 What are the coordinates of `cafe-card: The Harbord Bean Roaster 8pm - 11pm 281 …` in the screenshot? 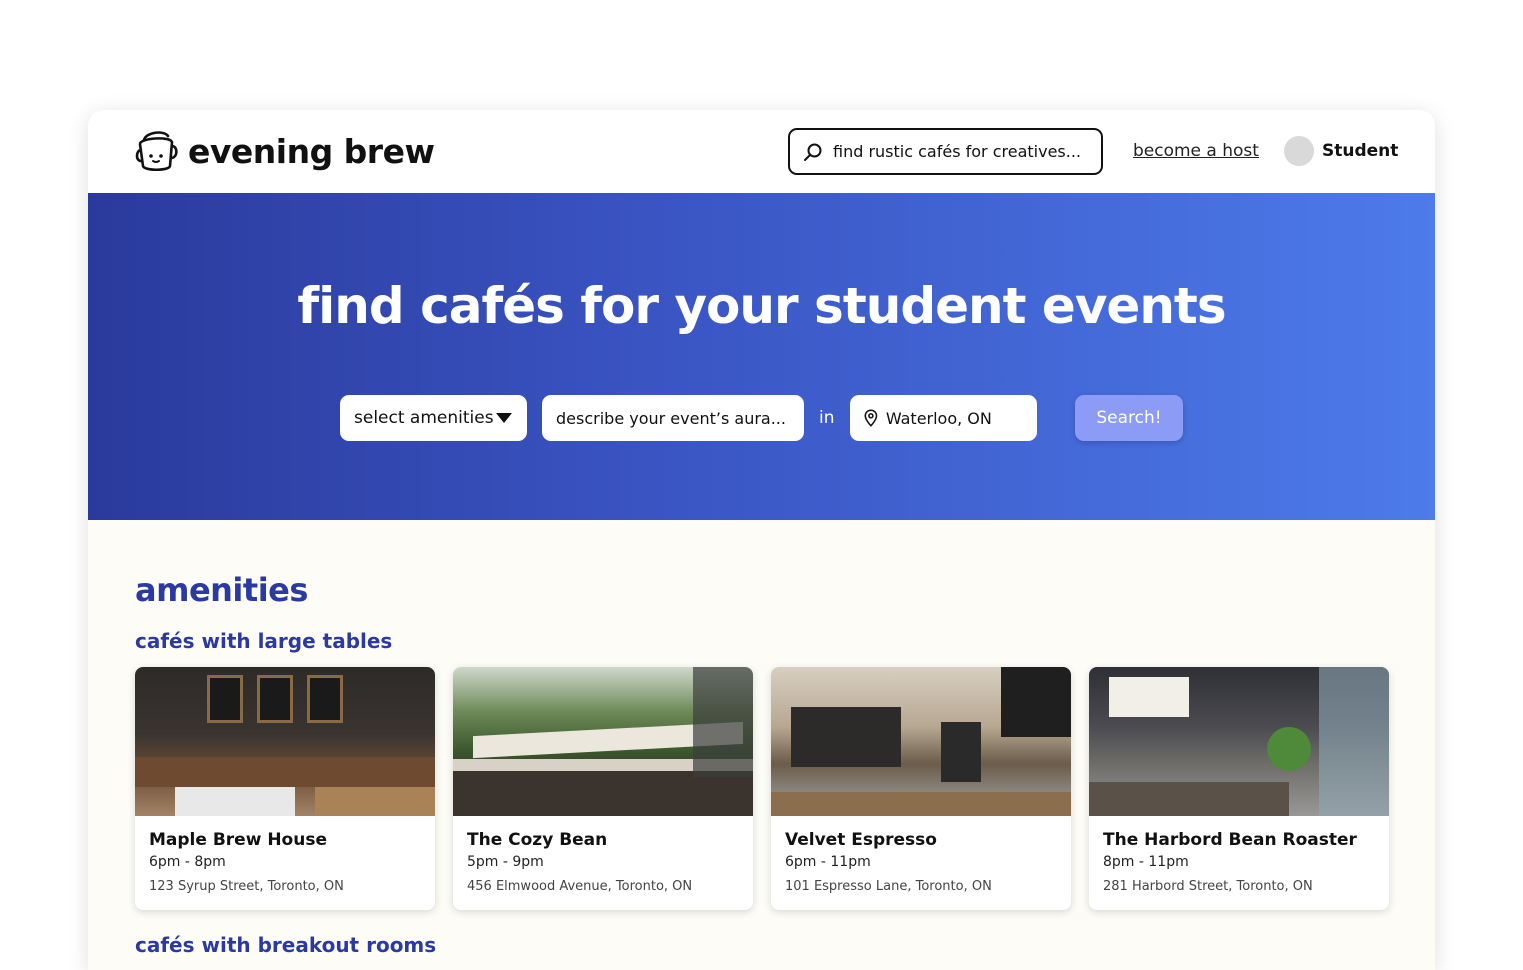 It's located at (1239, 788).